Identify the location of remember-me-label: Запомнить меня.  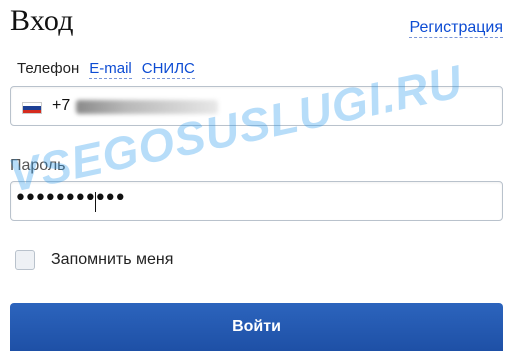
(112, 260).